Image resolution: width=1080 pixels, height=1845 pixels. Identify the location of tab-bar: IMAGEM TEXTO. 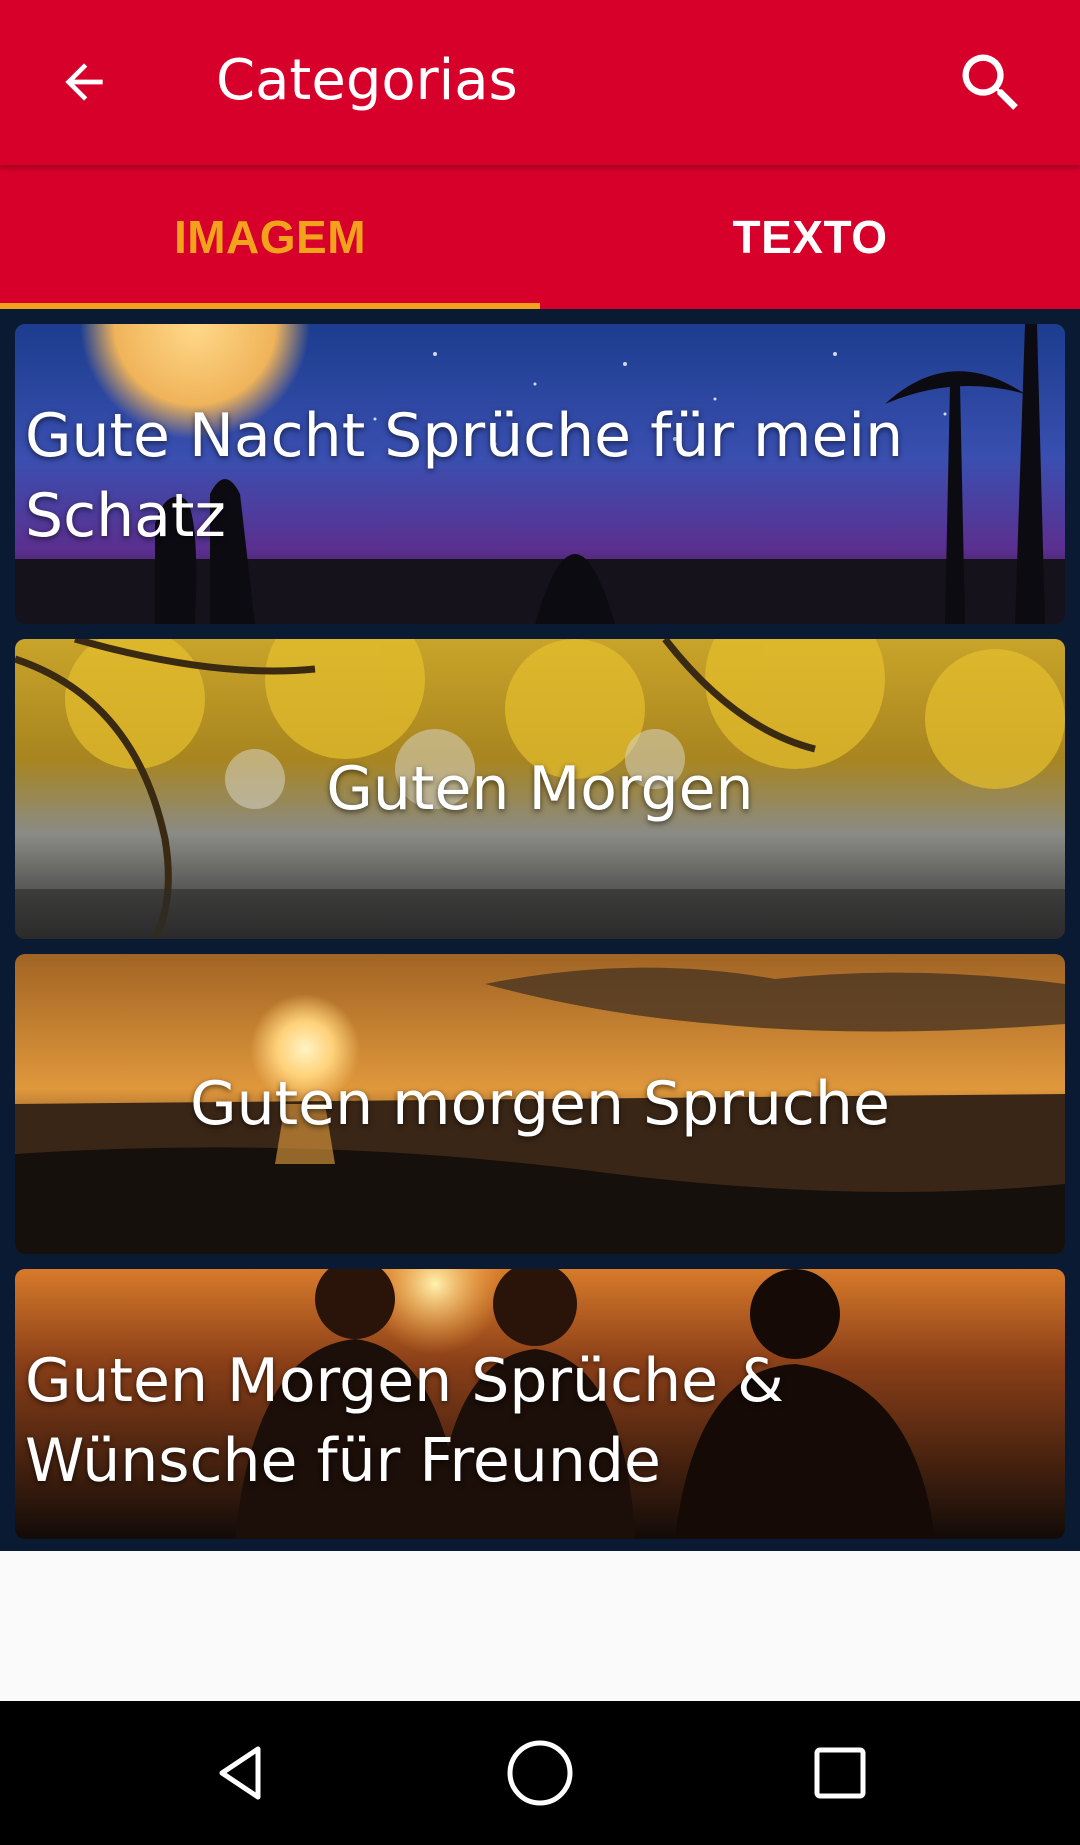
(540, 237).